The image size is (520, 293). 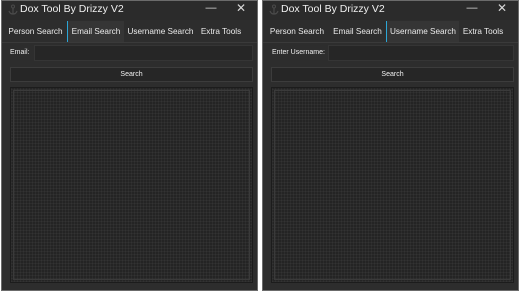 I want to click on username-label: Enter Username:, so click(x=298, y=52).